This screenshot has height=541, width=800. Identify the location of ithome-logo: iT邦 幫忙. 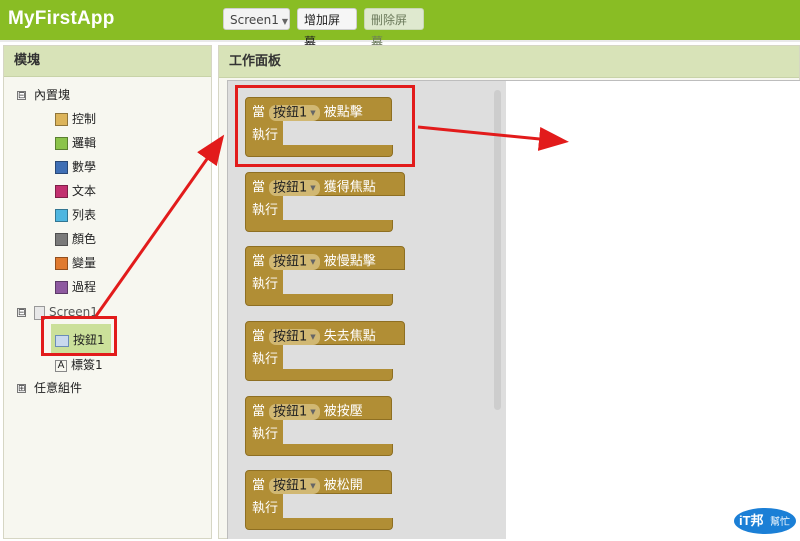
(765, 523).